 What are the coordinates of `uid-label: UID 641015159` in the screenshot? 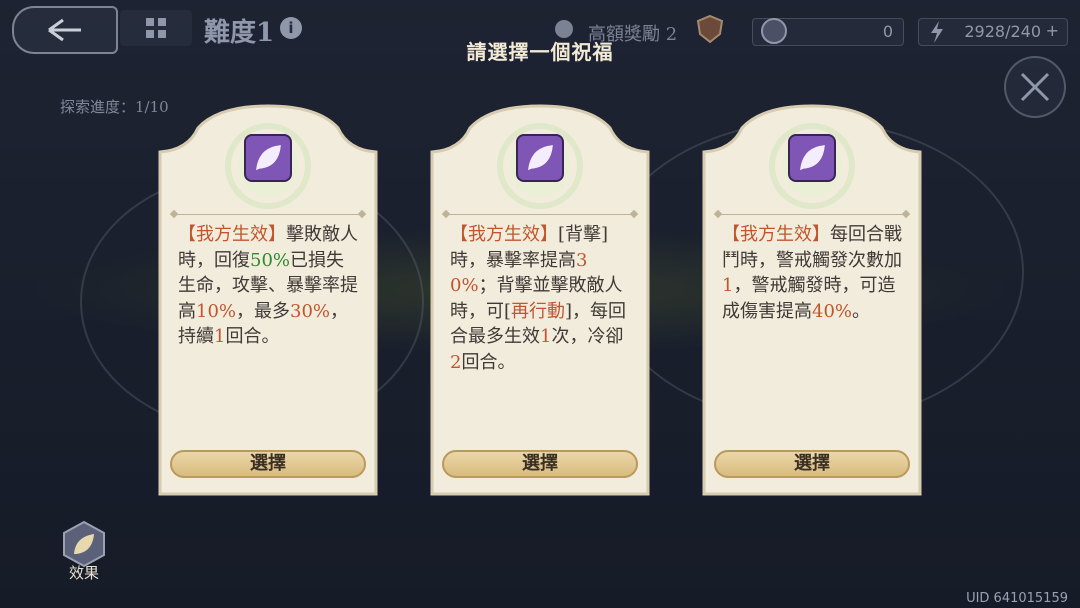 It's located at (1017, 598).